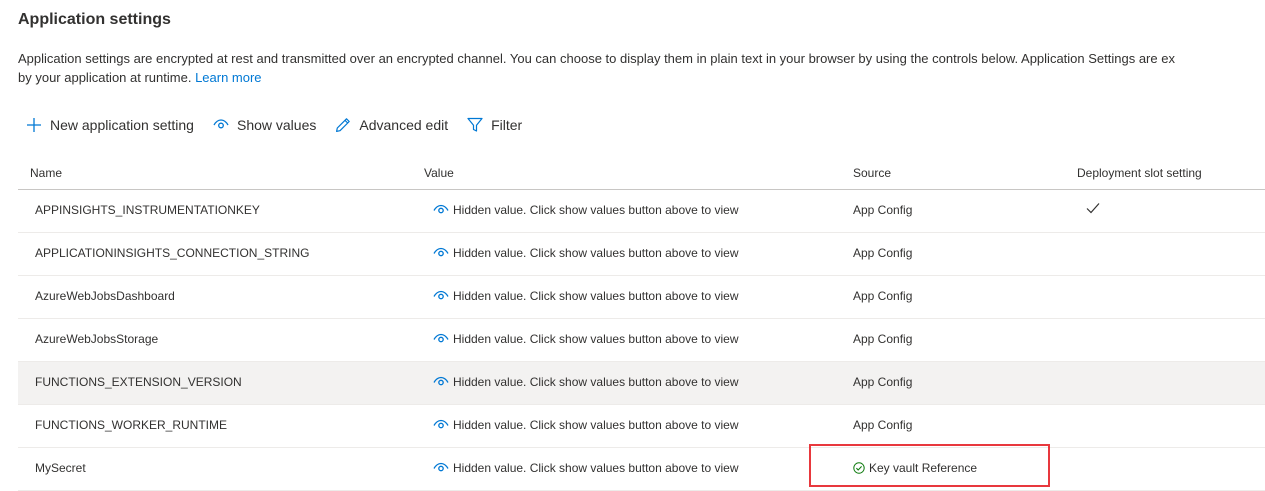 This screenshot has height=491, width=1265. Describe the element at coordinates (131, 425) in the screenshot. I see `setting-name: FUNCTIONS_WORKER_RUNTIME` at that location.